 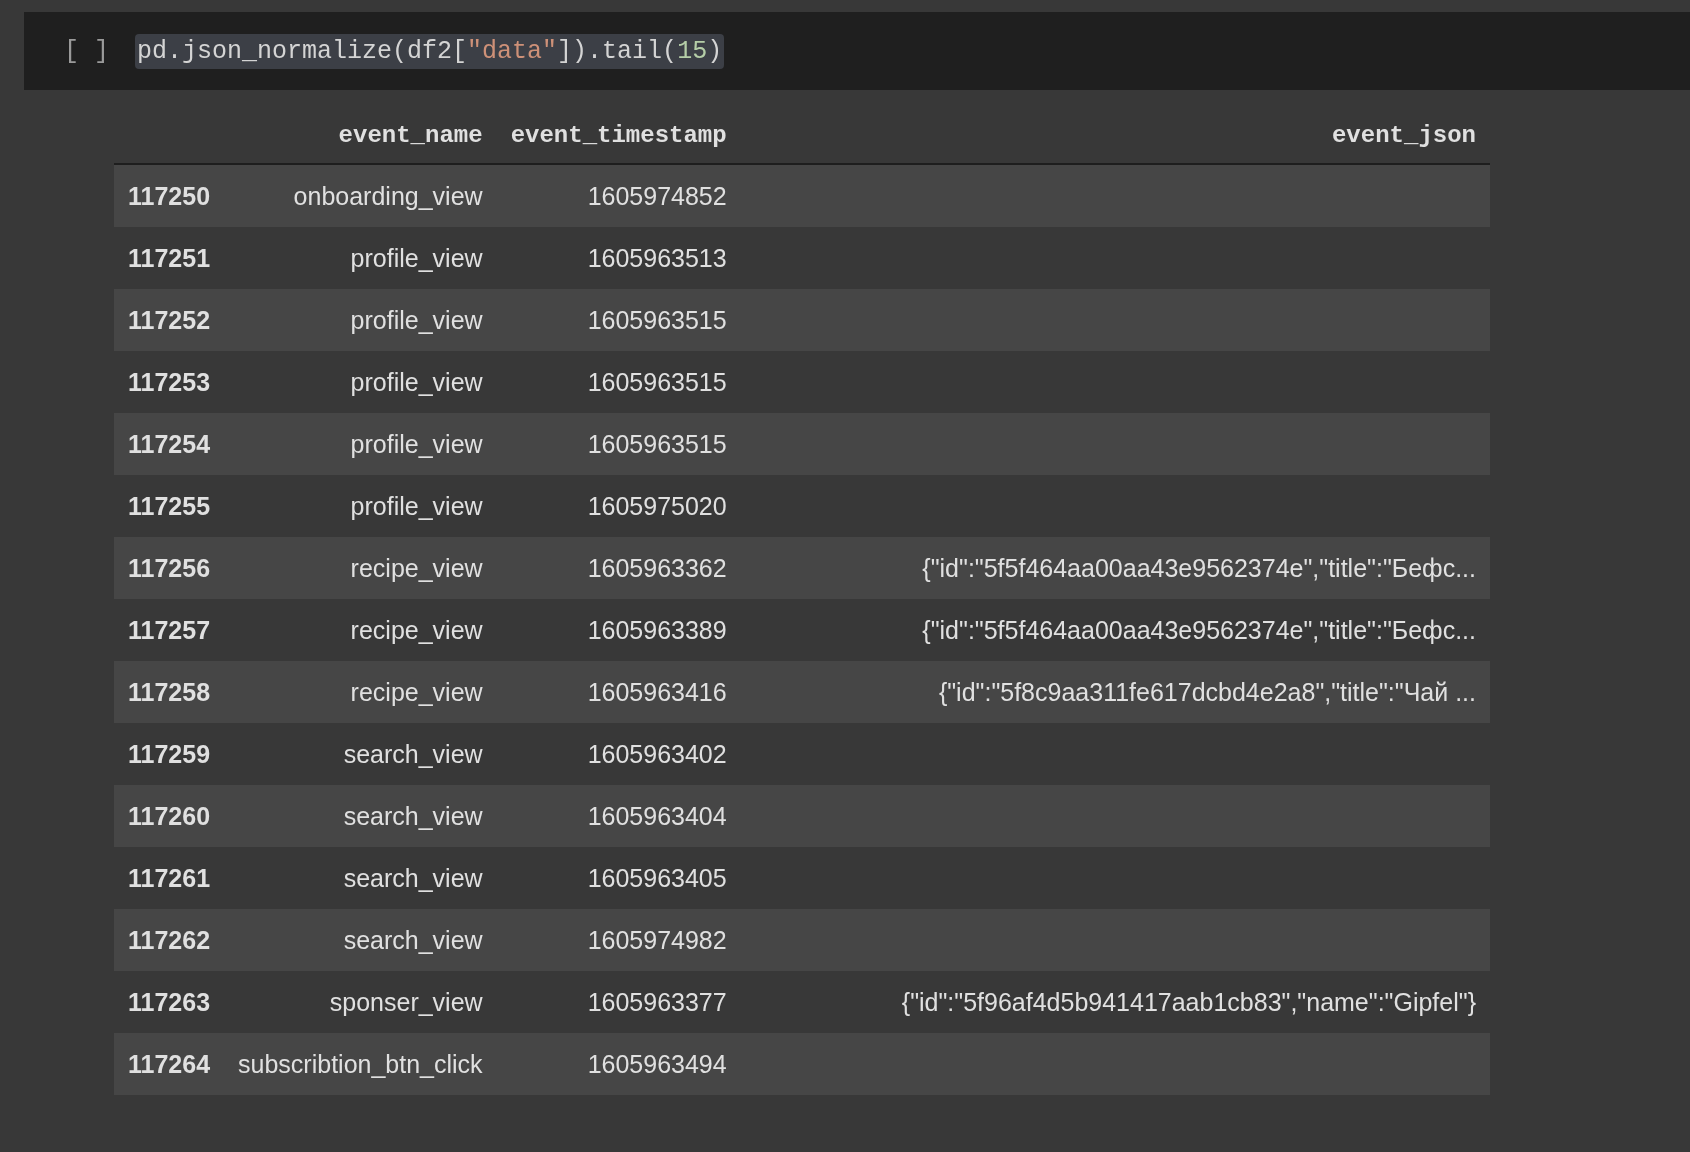 I want to click on row-index: 117256, so click(x=169, y=568).